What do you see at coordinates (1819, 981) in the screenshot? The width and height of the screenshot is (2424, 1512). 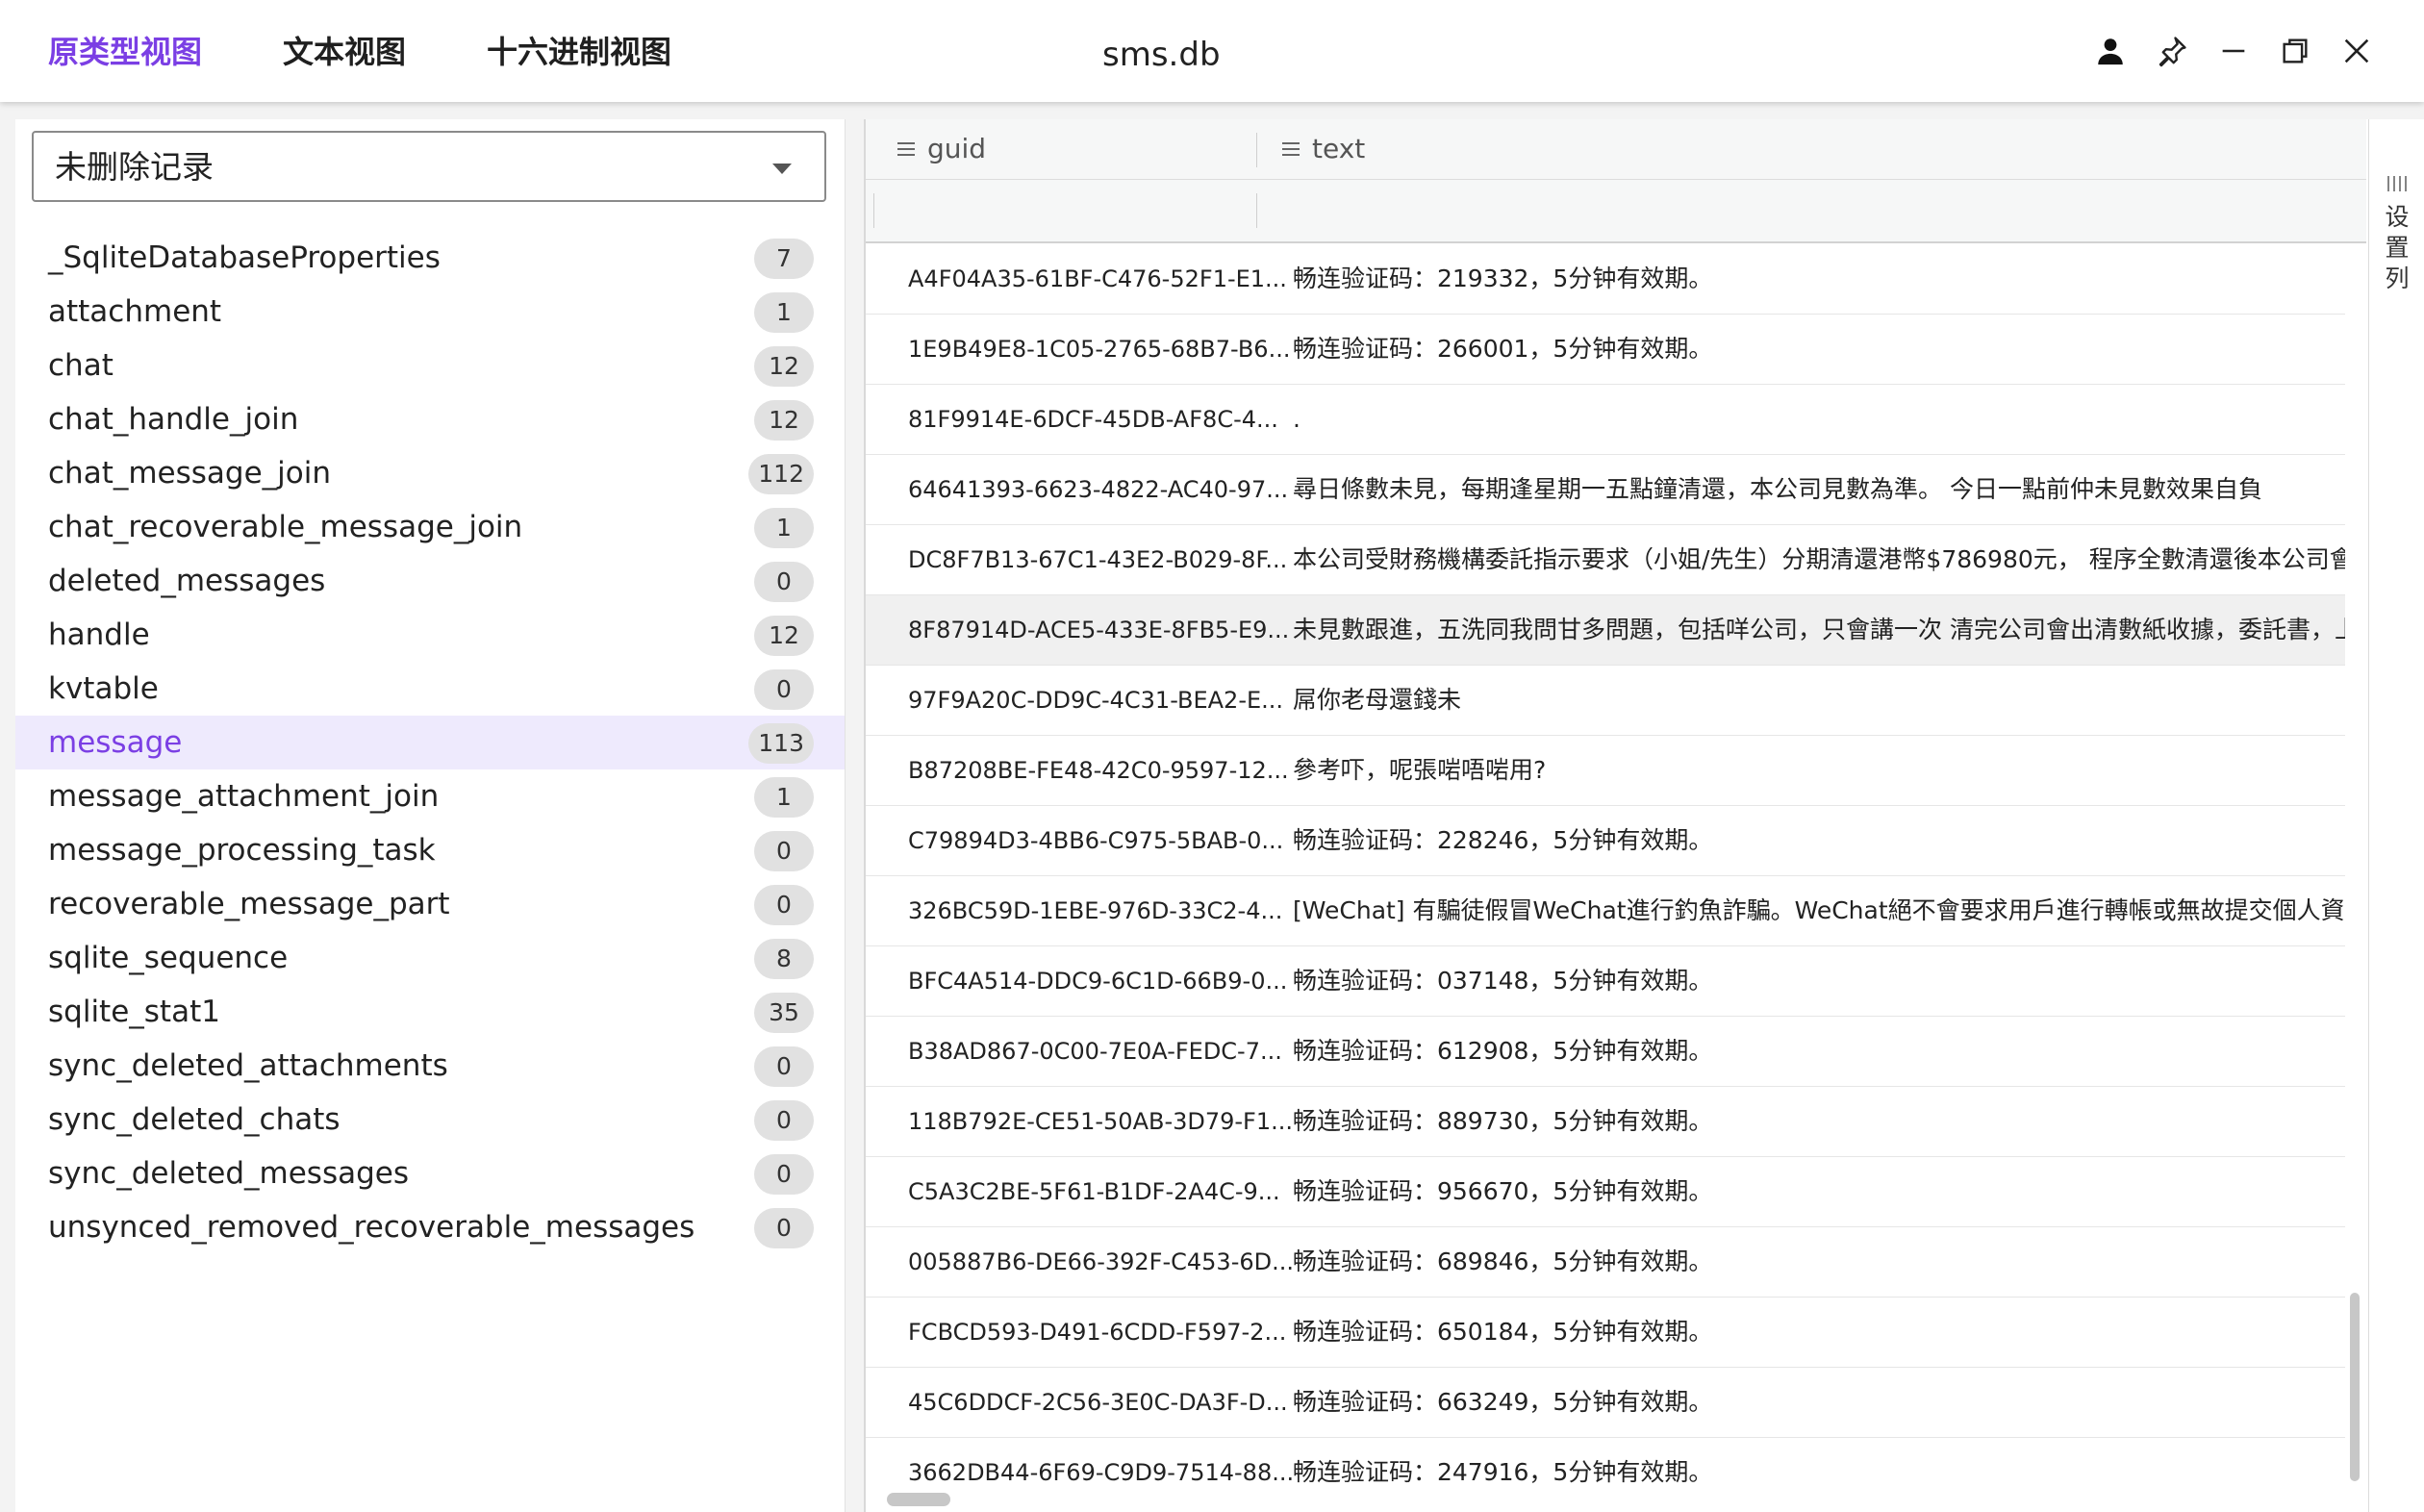 I see `cell-text: 畅连验证码：037148，5分钟有效期。` at bounding box center [1819, 981].